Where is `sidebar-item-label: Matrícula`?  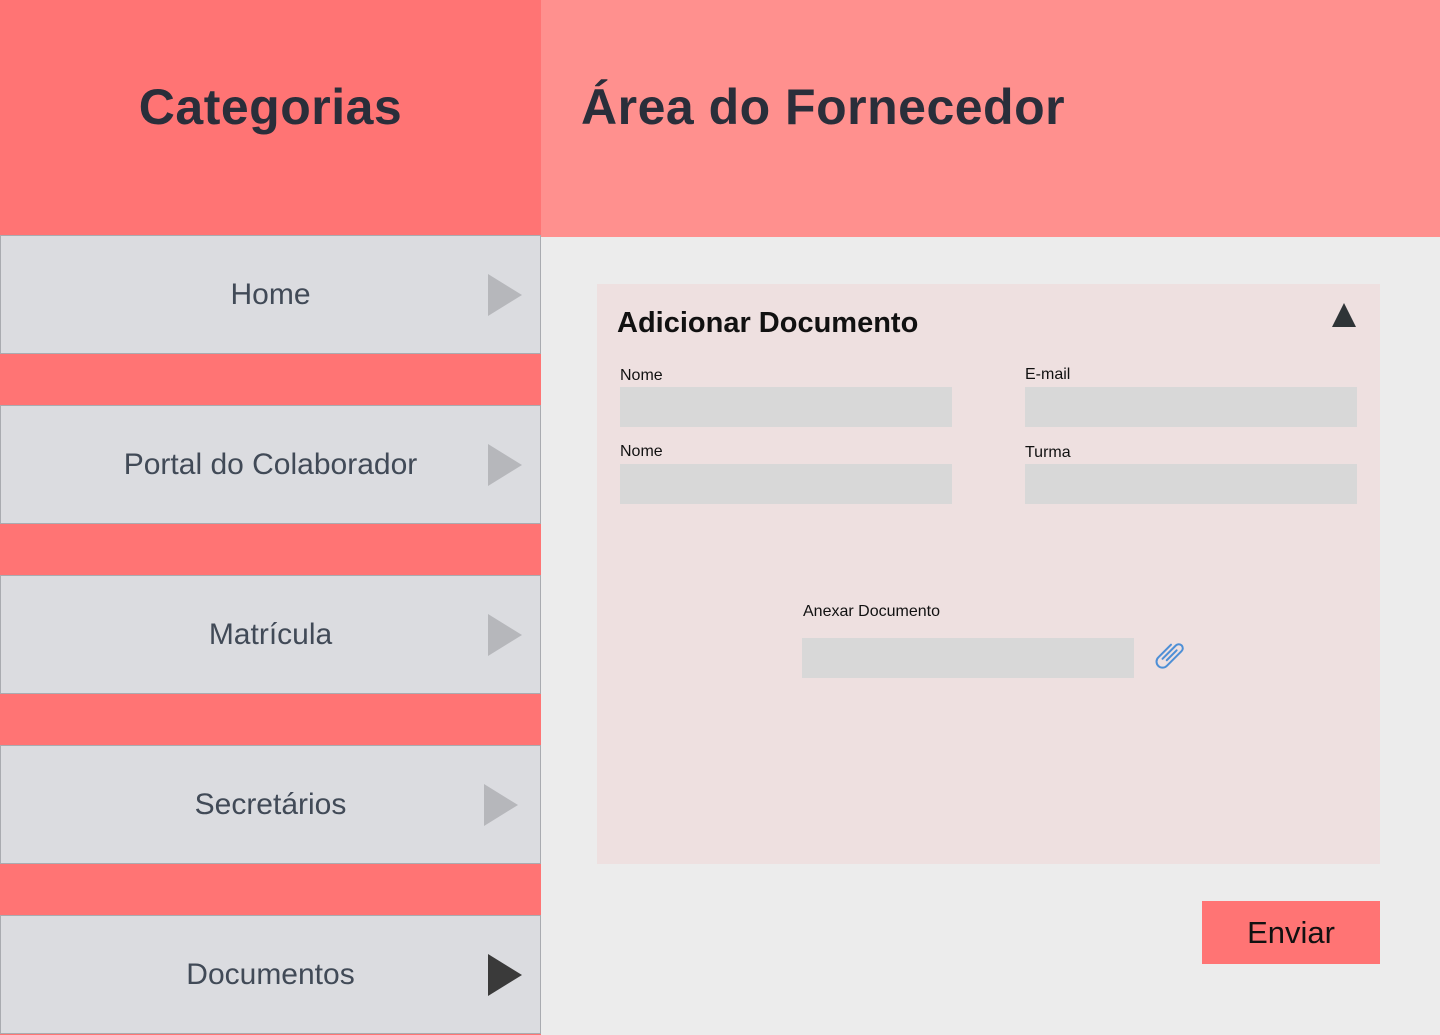
sidebar-item-label: Matrícula is located at coordinates (270, 634).